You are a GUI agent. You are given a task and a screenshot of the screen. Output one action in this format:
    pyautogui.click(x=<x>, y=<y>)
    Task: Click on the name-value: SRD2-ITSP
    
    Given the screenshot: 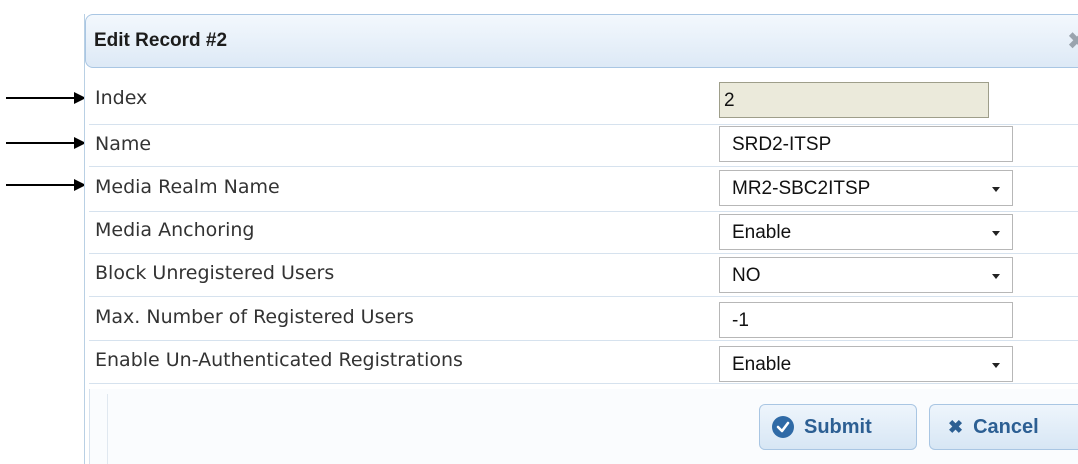 What is the action you would take?
    pyautogui.click(x=782, y=144)
    